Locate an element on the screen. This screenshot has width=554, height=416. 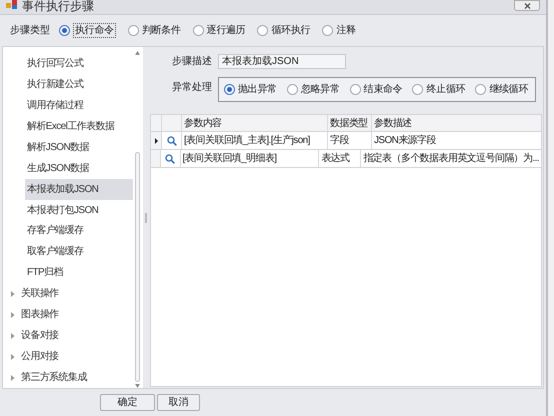
exception-handling-label: 异常处理 is located at coordinates (192, 87).